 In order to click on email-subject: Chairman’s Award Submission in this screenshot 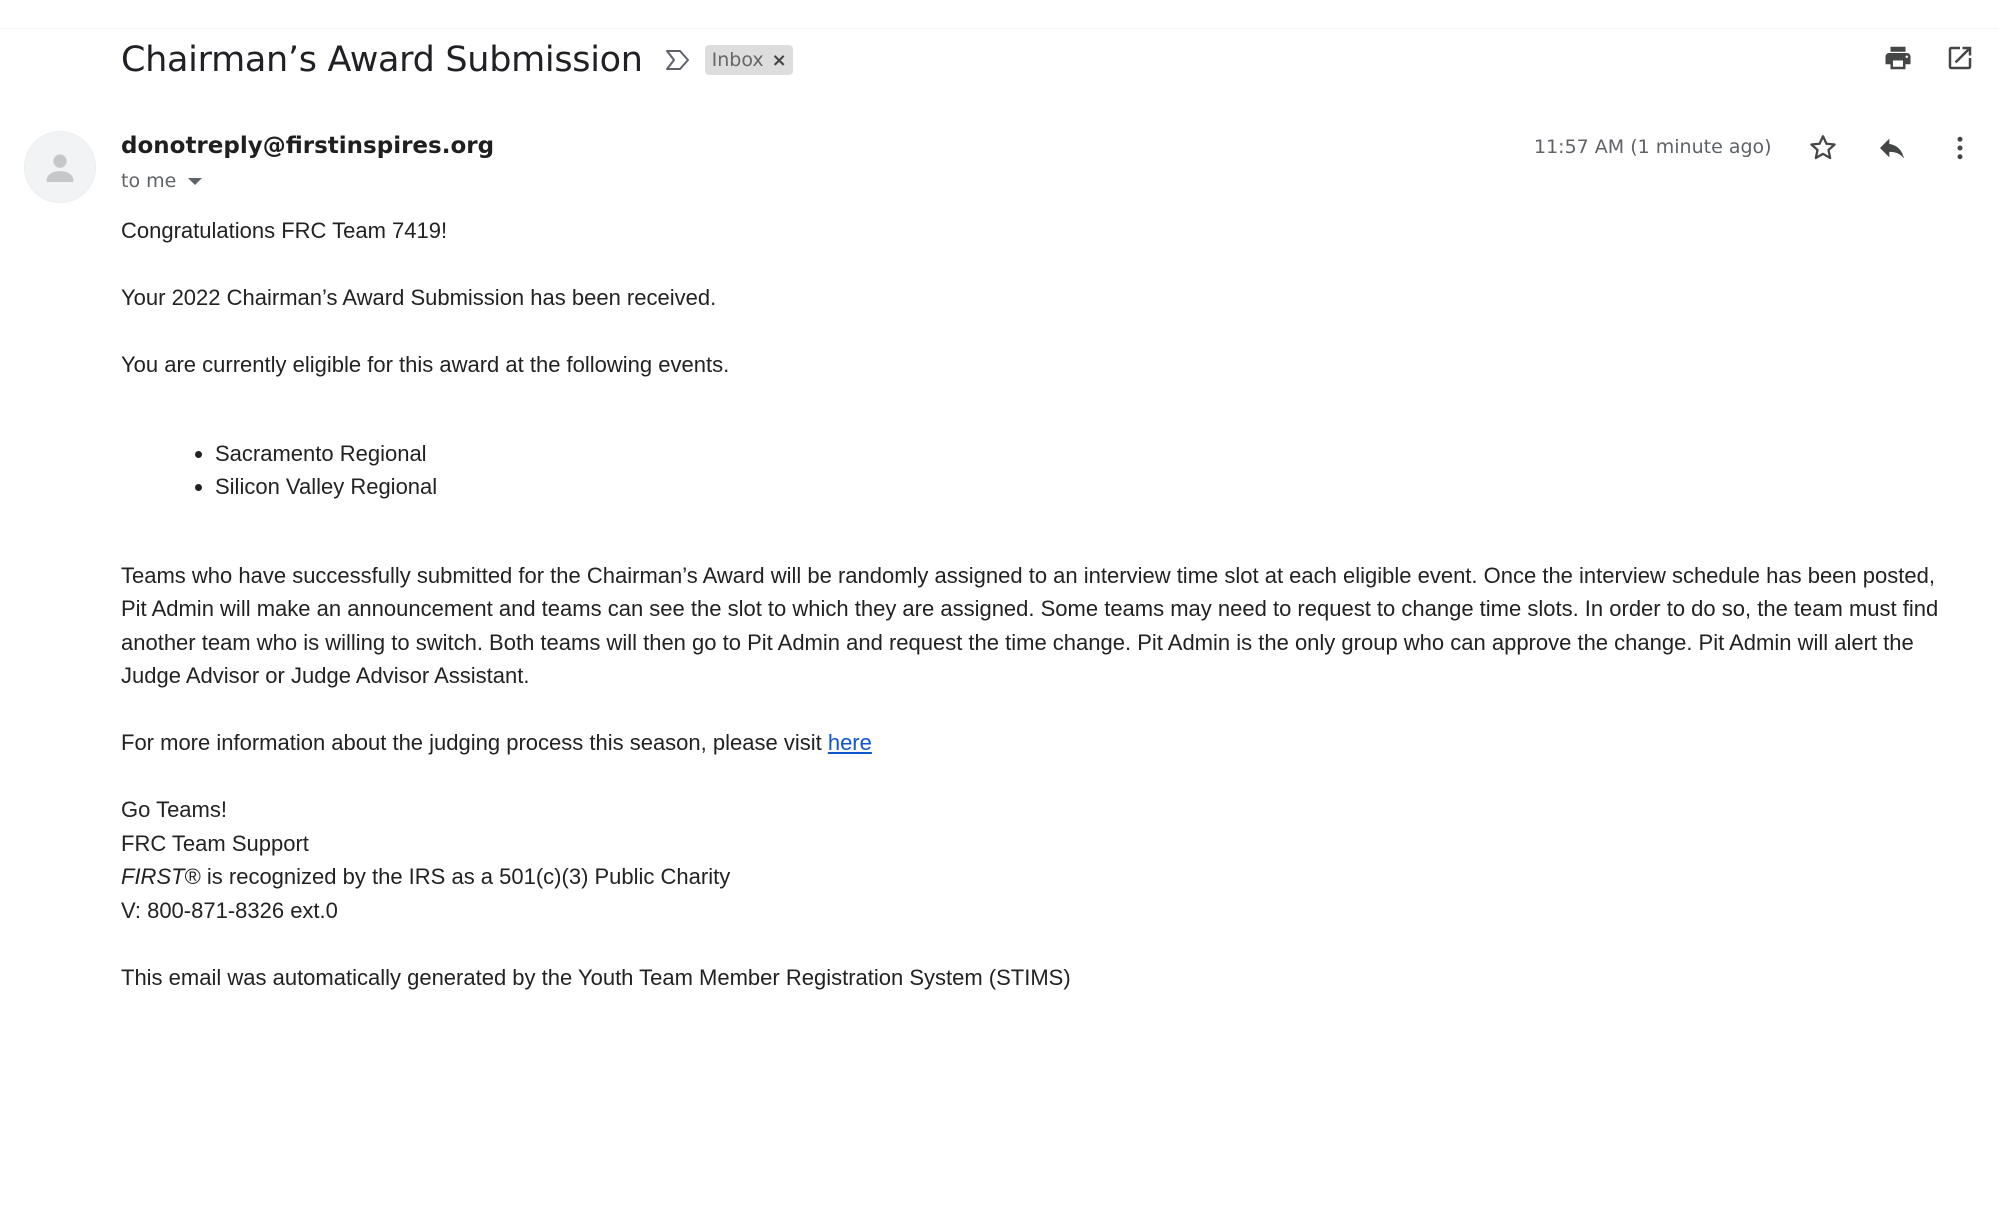, I will do `click(382, 60)`.